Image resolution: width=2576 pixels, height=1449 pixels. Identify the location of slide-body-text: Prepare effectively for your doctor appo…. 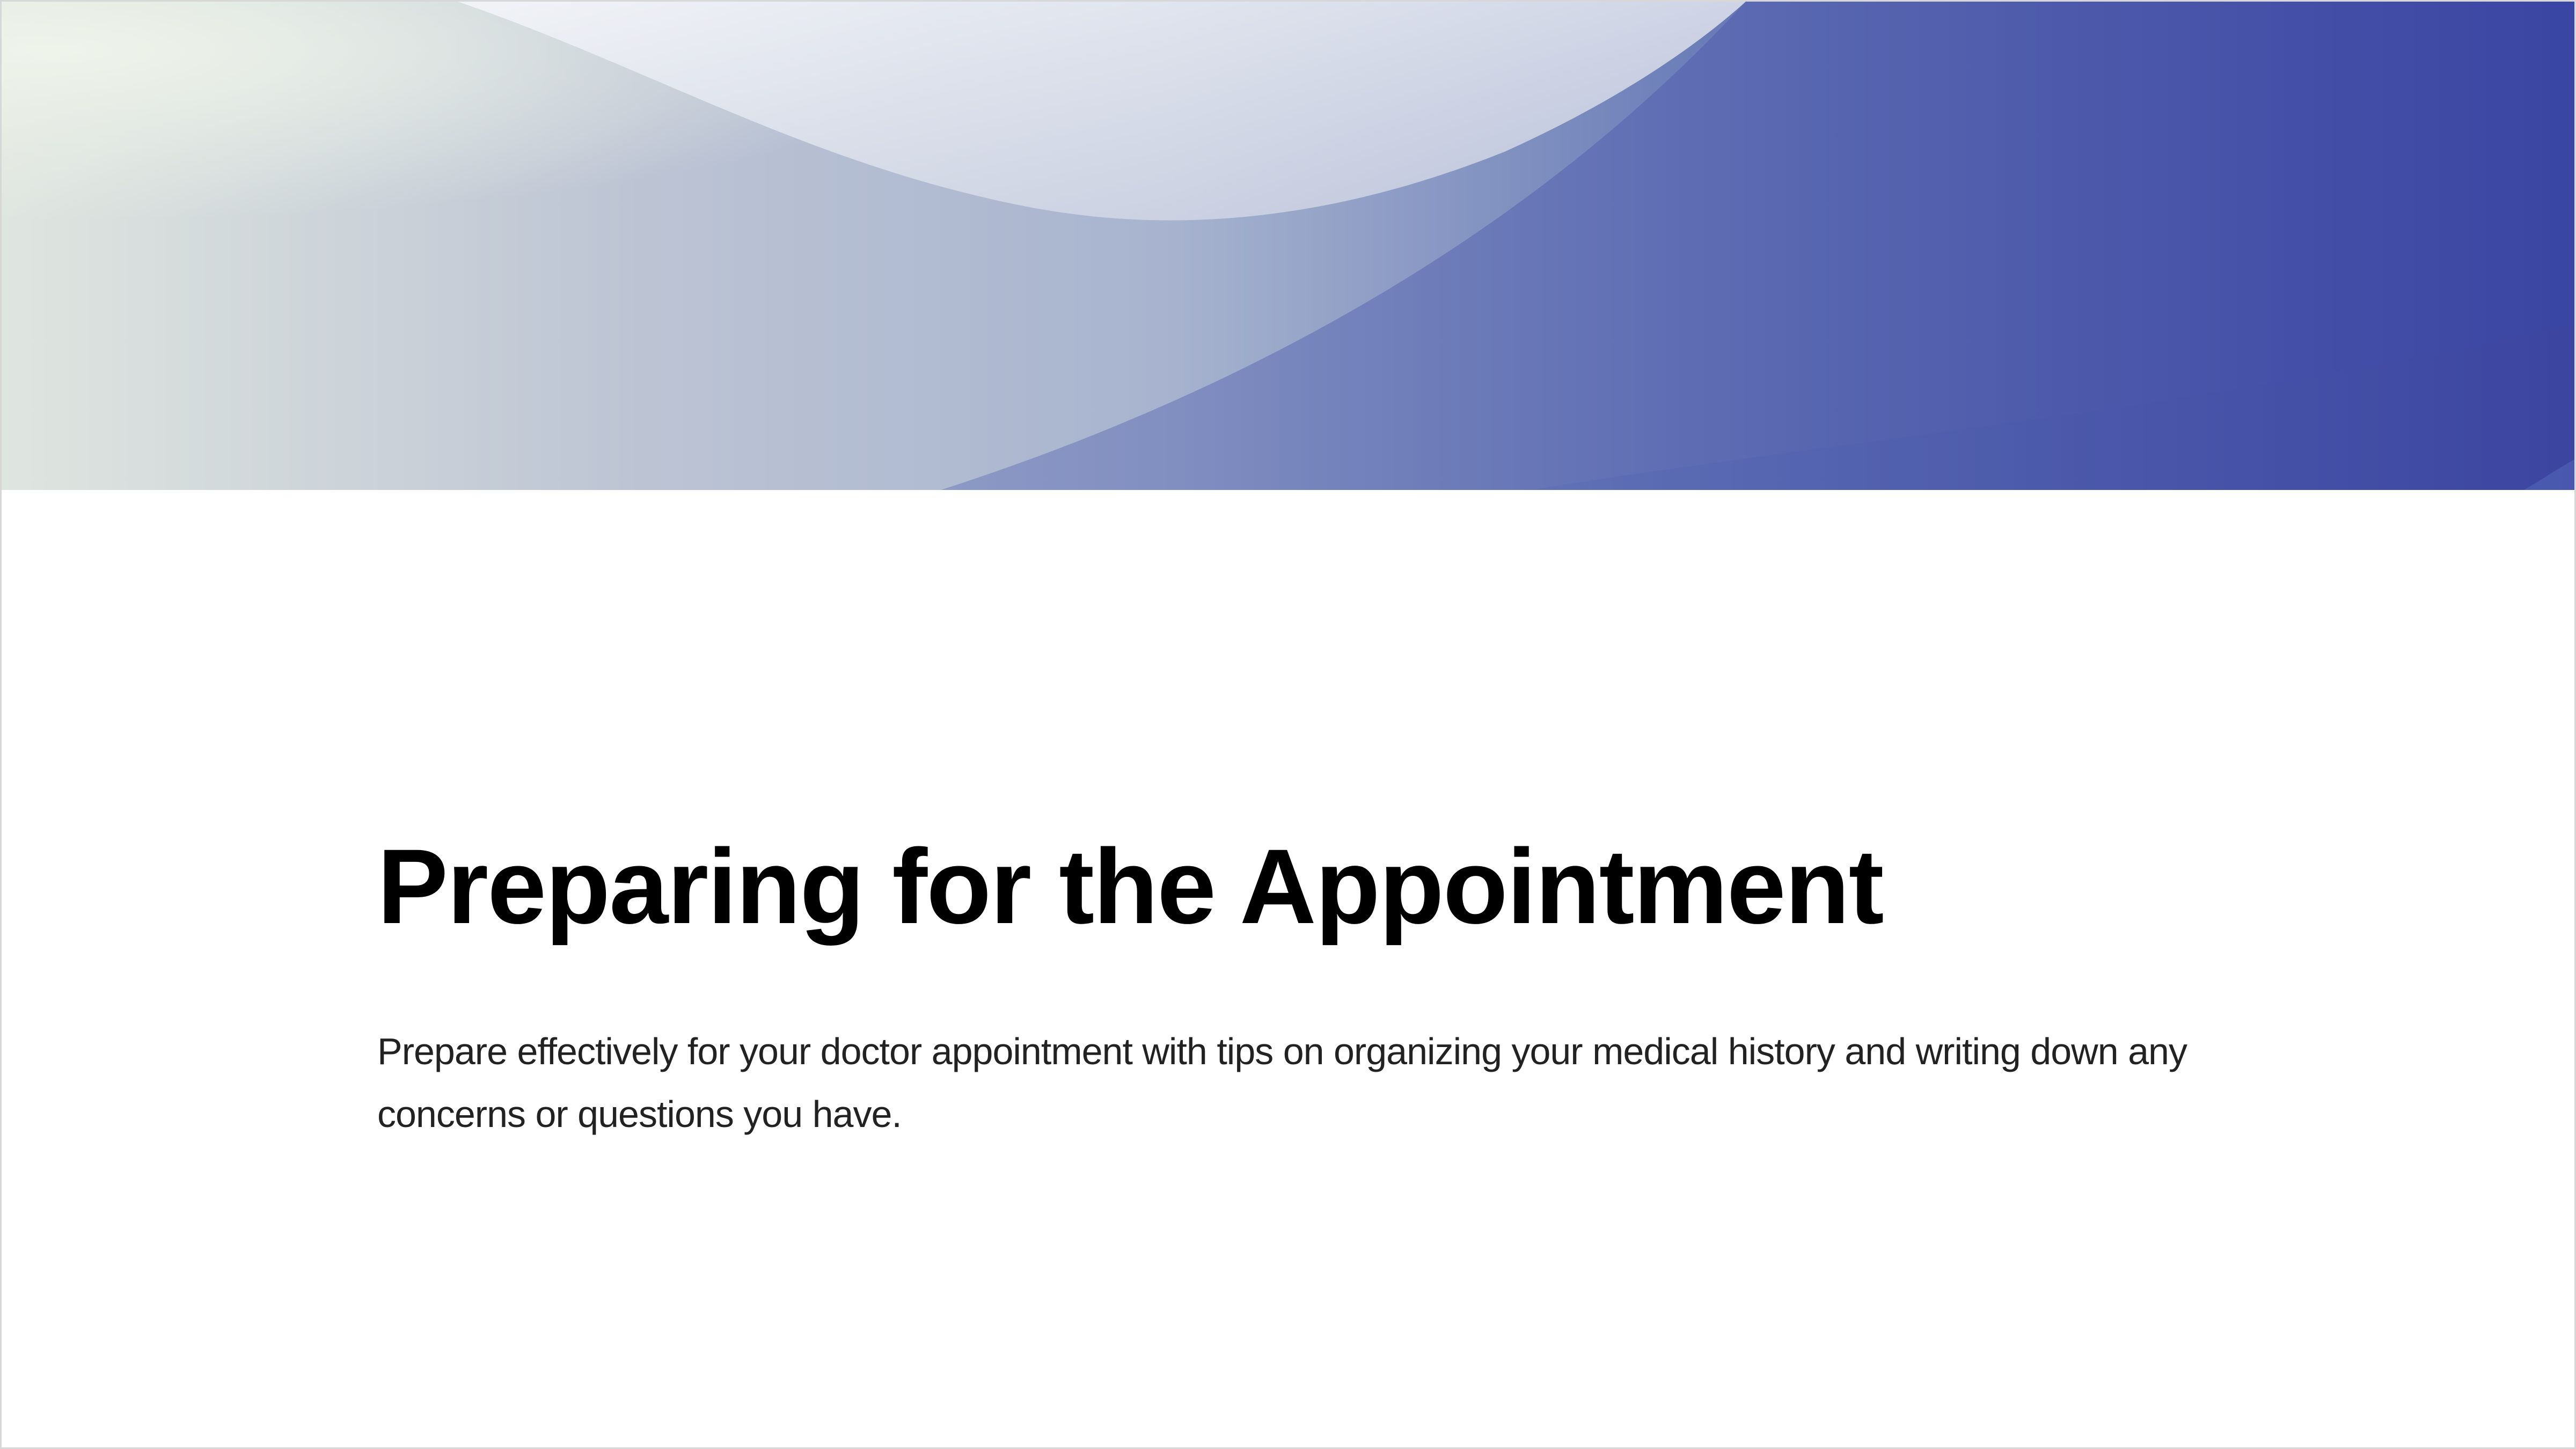
(1282, 1082).